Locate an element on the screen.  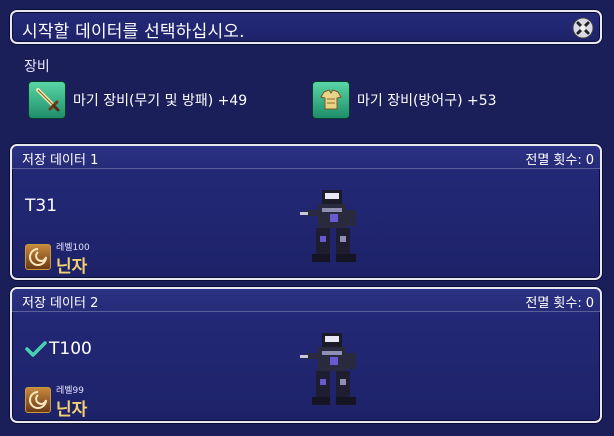
slot-tag: T31 is located at coordinates (41, 206).